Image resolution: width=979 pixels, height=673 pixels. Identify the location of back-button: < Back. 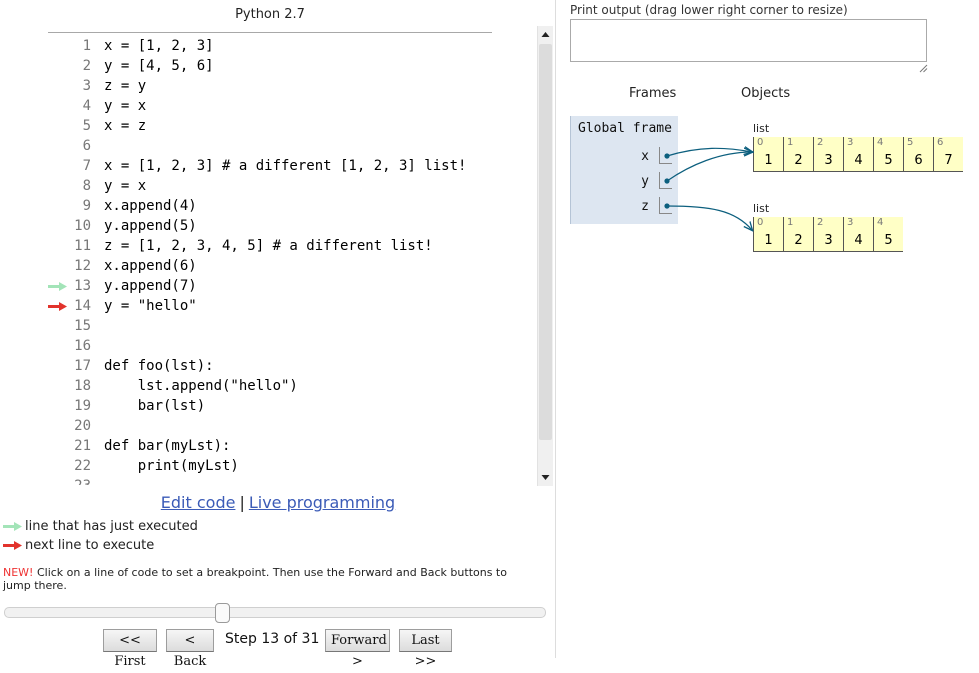
(190, 649).